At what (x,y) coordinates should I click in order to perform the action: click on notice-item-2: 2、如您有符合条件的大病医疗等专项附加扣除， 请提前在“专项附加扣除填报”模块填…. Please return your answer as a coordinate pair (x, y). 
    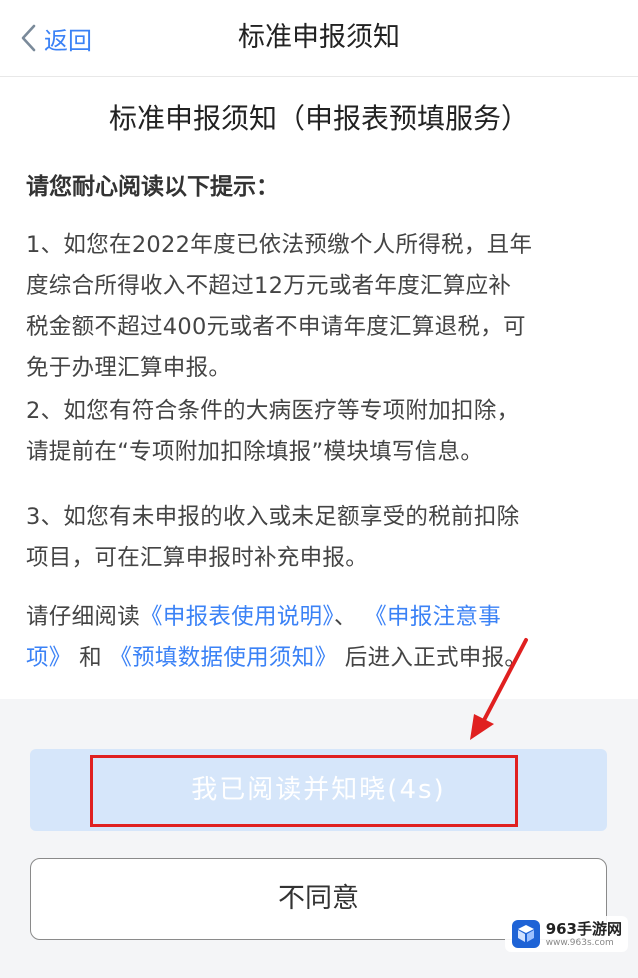
    Looking at the image, I should click on (321, 432).